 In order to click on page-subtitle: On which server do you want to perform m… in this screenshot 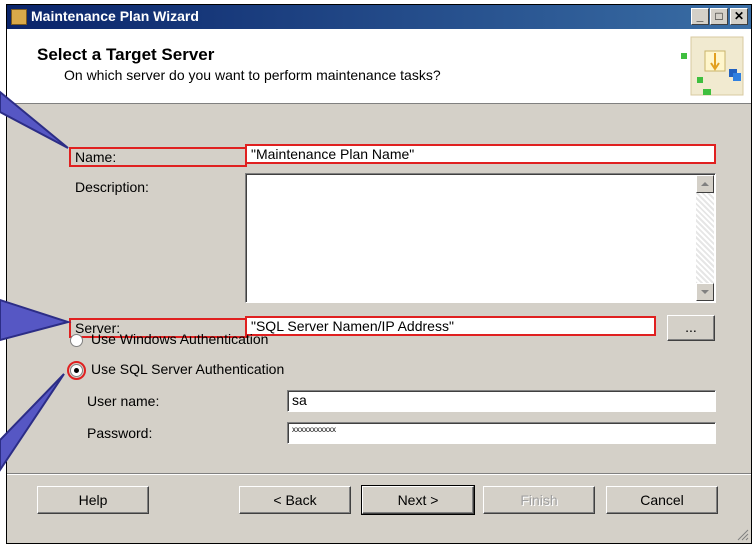, I will do `click(252, 75)`.